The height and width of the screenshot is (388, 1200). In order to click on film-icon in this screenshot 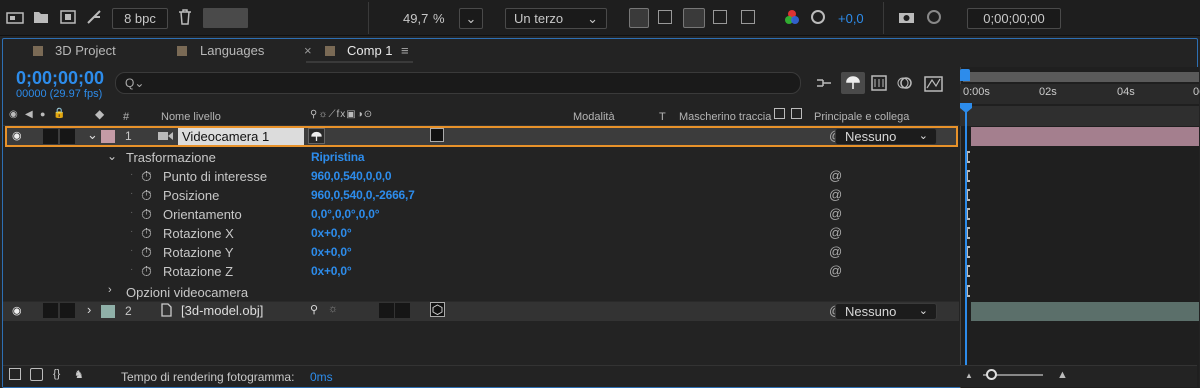, I will do `click(68, 17)`.